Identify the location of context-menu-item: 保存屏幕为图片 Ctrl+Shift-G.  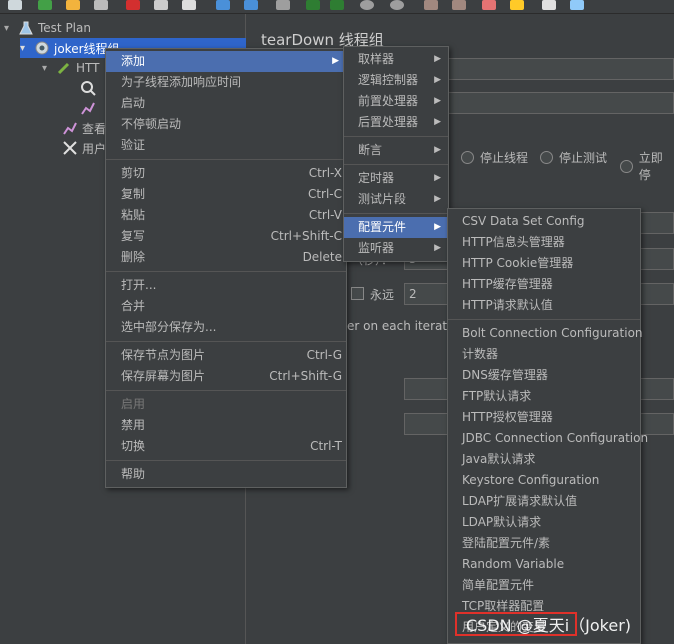
(226, 376).